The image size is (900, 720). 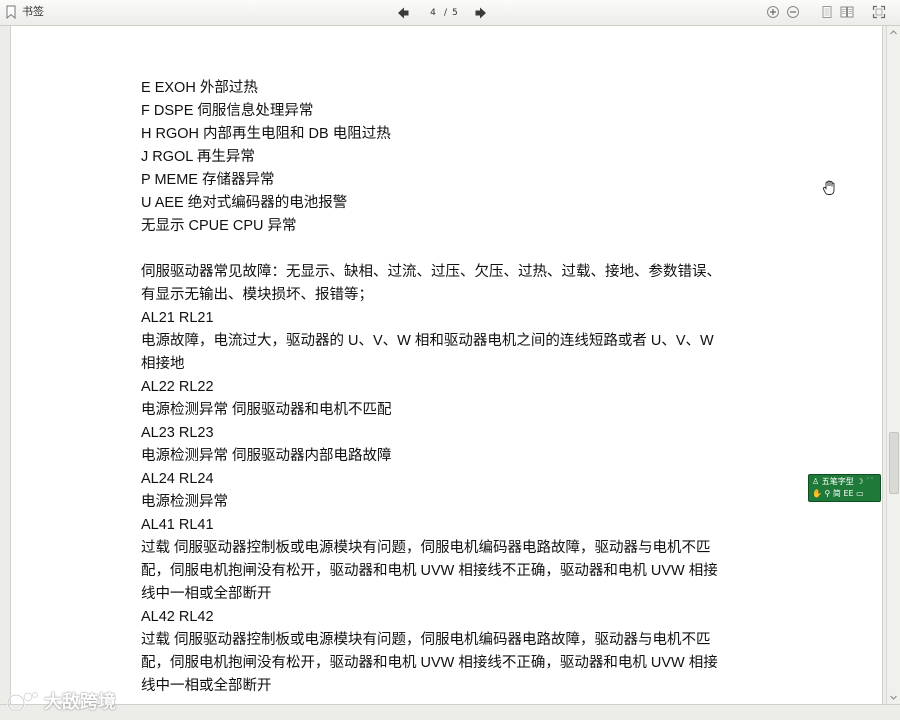 What do you see at coordinates (843, 493) in the screenshot?
I see `ime-charset-label: 简 EE` at bounding box center [843, 493].